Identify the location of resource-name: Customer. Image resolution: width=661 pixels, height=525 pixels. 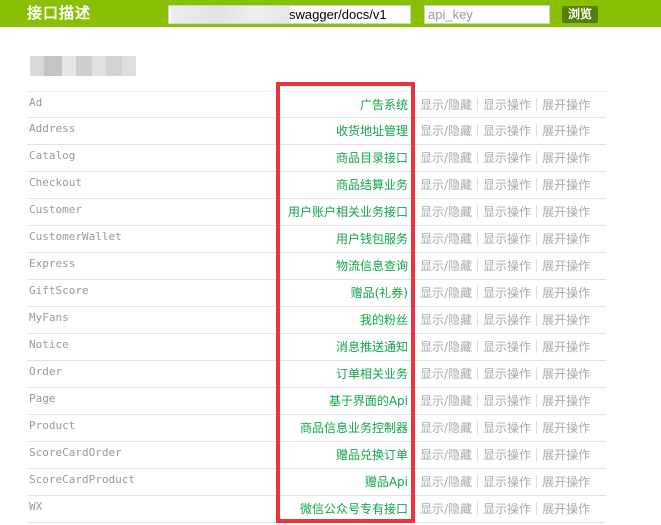
(55, 210).